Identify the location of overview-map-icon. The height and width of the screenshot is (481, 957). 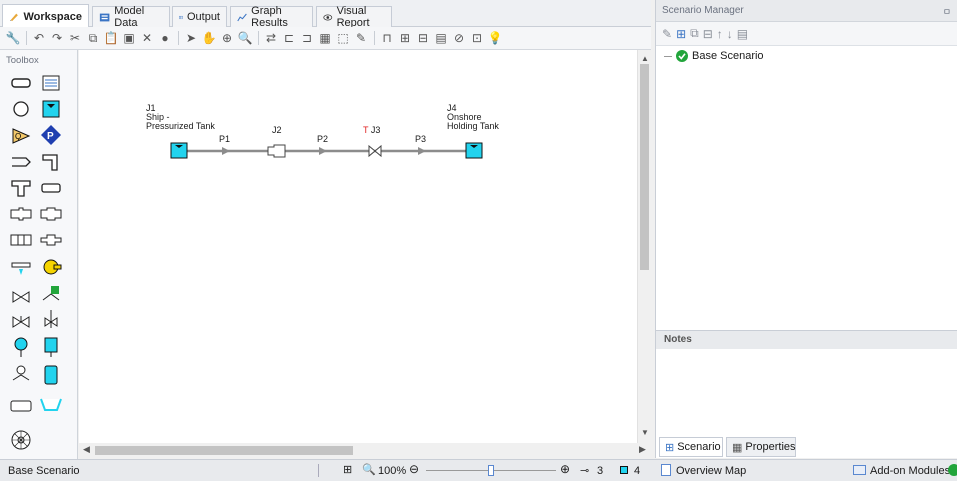
(666, 470).